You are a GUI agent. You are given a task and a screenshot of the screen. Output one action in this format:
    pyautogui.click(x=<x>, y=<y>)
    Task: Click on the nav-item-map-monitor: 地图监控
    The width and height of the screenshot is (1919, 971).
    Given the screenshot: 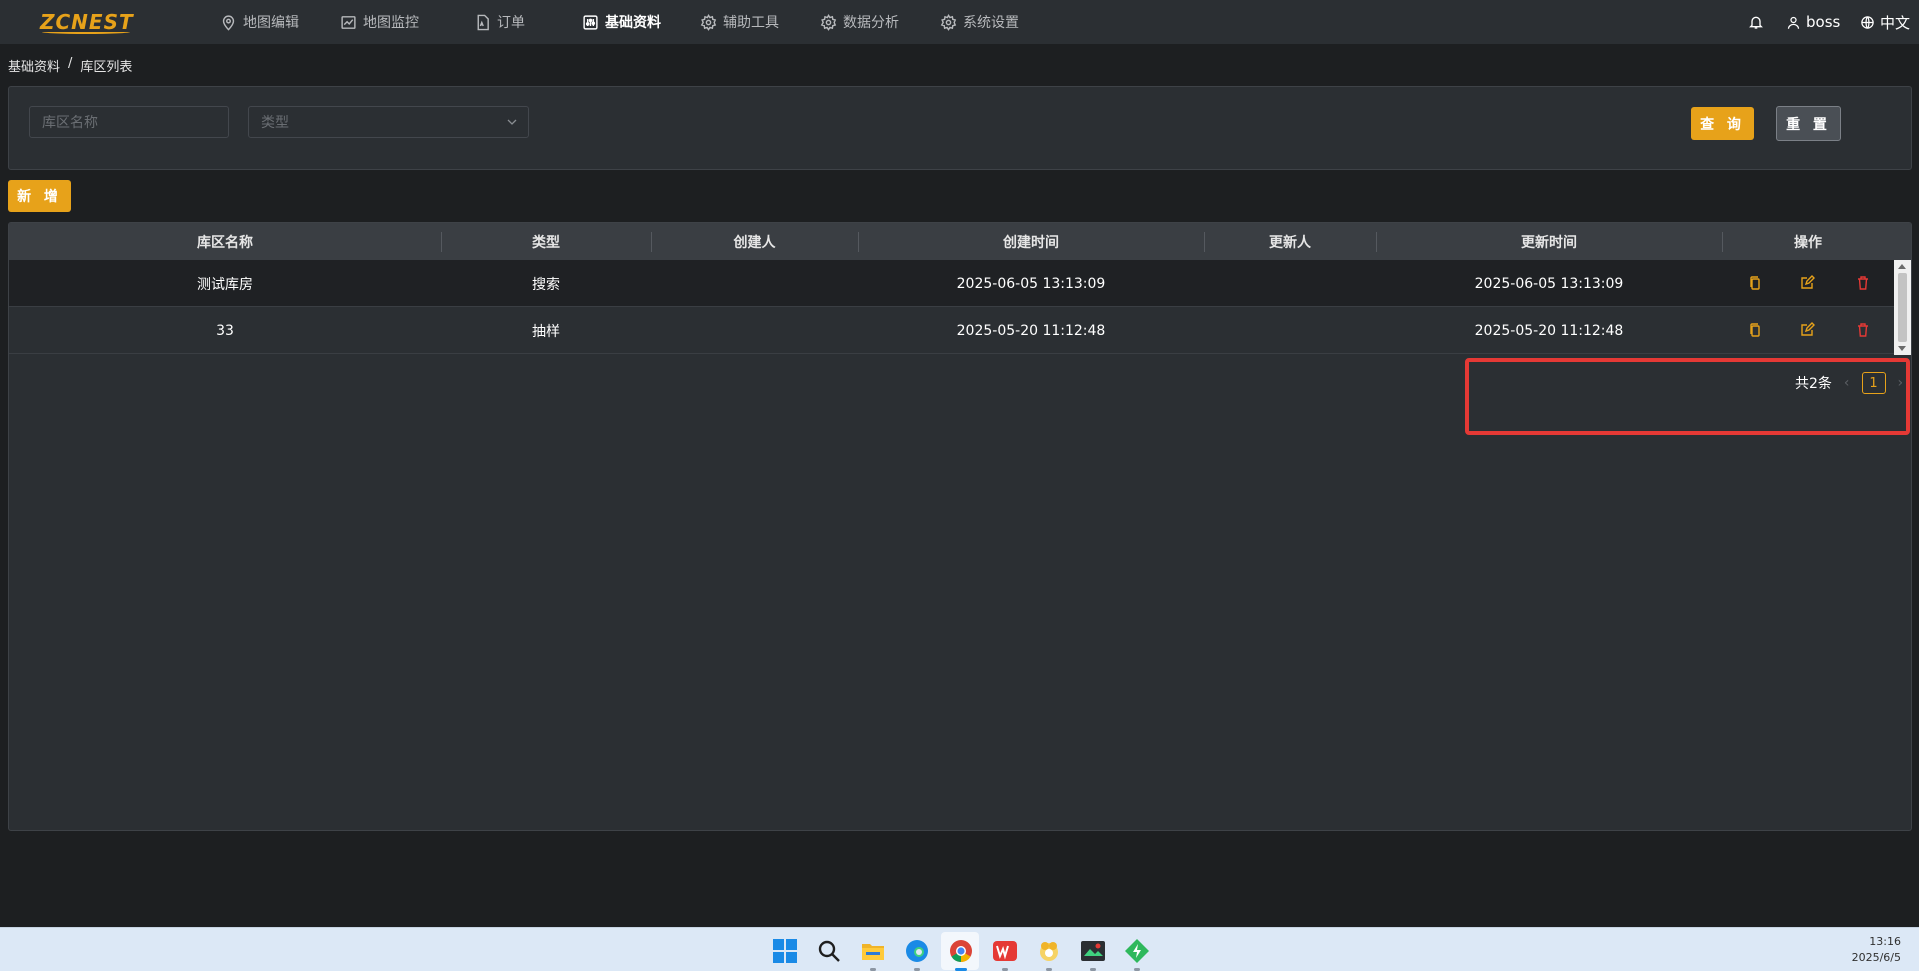 What is the action you would take?
    pyautogui.click(x=379, y=22)
    